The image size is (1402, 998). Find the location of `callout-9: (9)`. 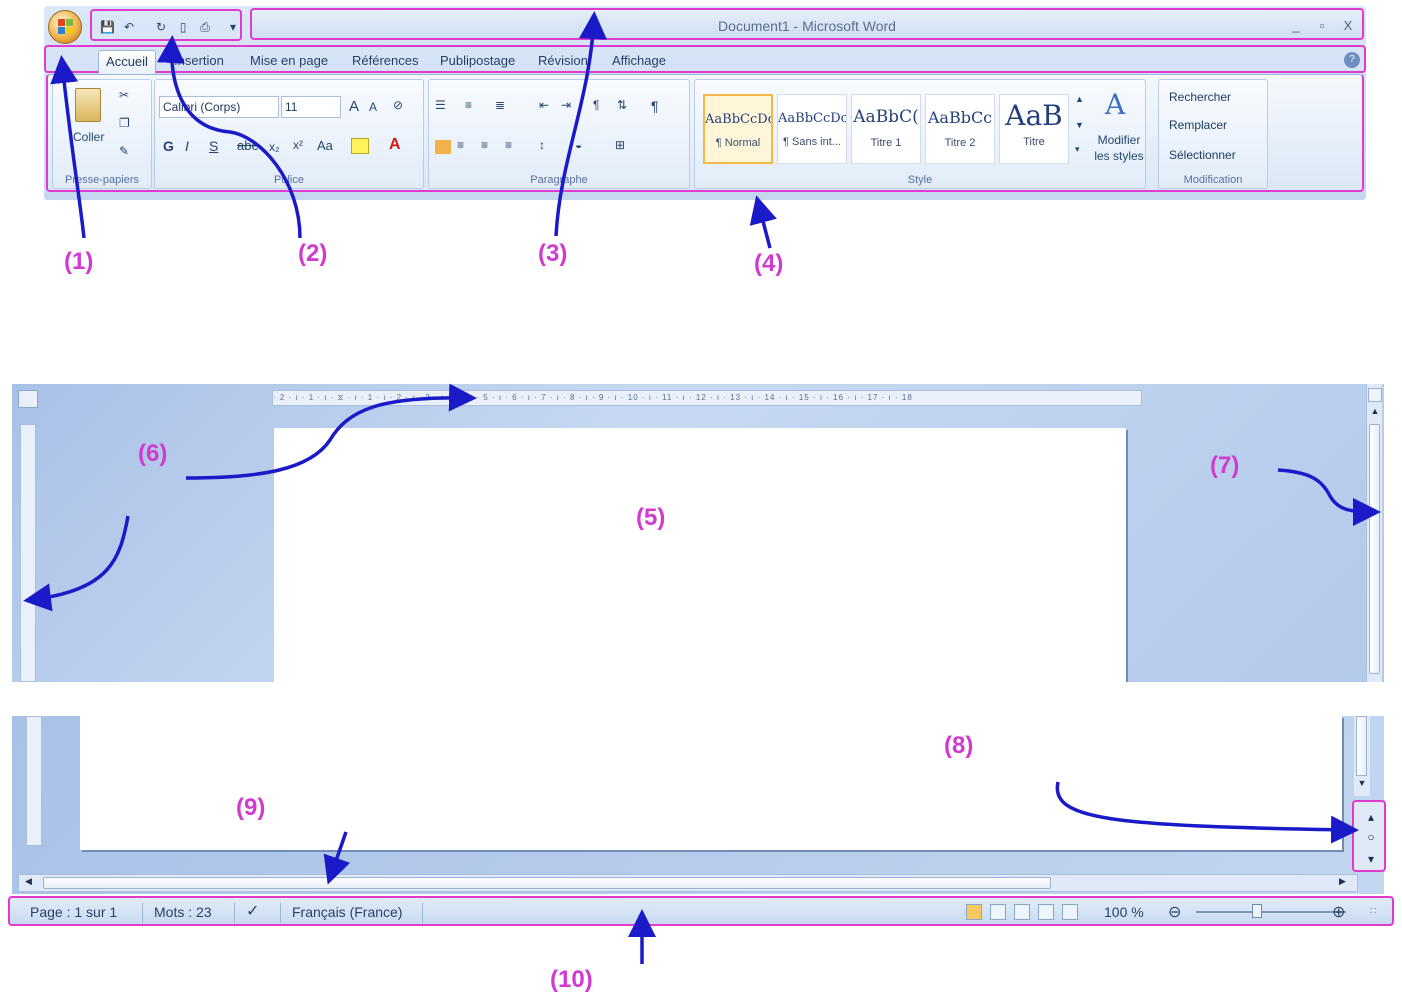

callout-9: (9) is located at coordinates (251, 807).